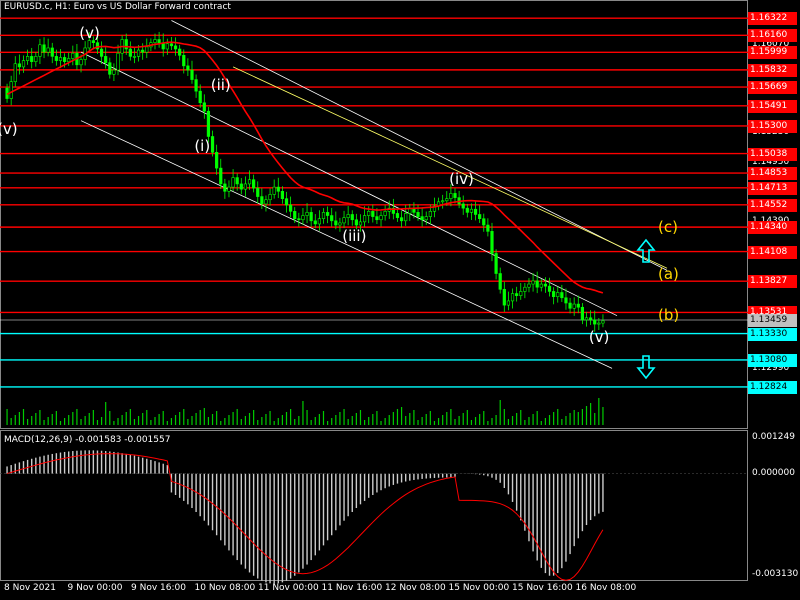  What do you see at coordinates (772, 174) in the screenshot?
I see `price-line-label: 1.14853` at bounding box center [772, 174].